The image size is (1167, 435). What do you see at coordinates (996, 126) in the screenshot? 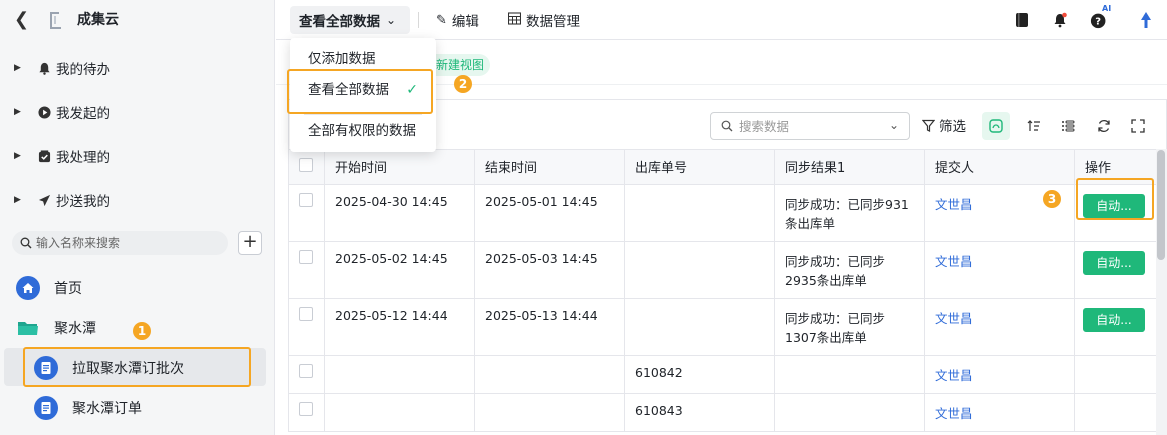
I see `view-mode-toggle-icon` at bounding box center [996, 126].